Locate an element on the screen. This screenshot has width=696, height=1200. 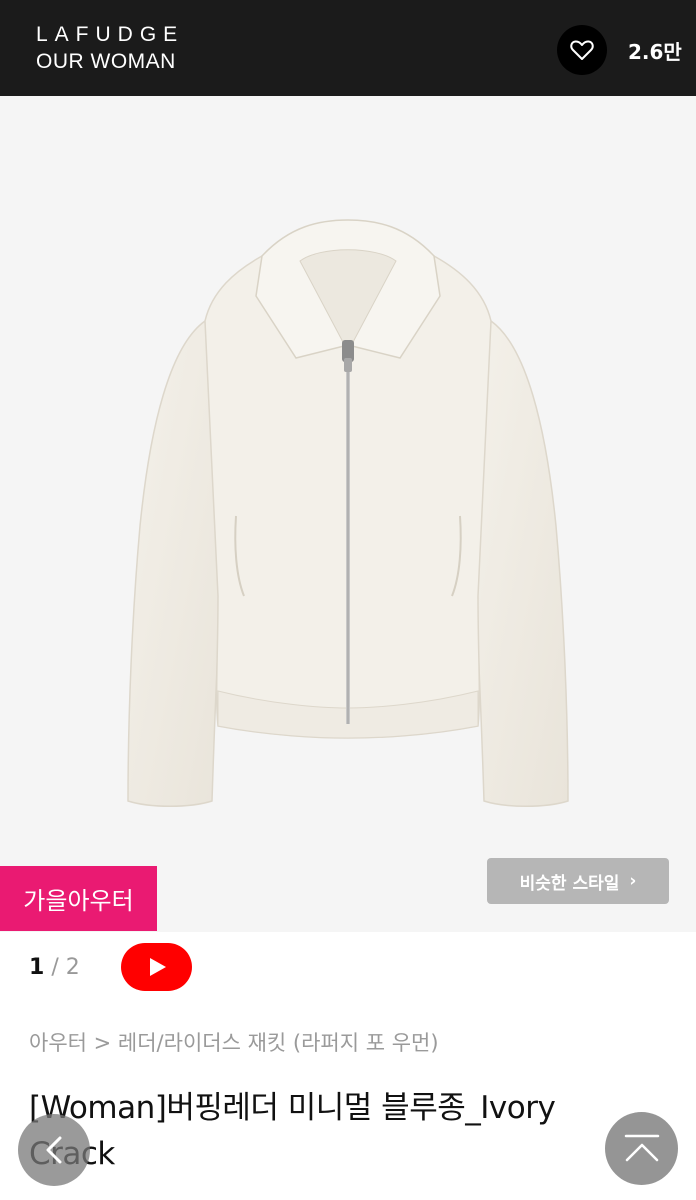
image-pager: 1 / 2 is located at coordinates (54, 967).